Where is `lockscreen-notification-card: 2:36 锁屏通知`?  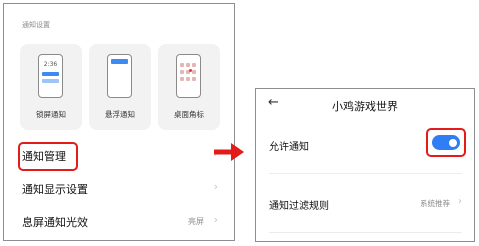
lockscreen-notification-card: 2:36 锁屏通知 is located at coordinates (51, 87).